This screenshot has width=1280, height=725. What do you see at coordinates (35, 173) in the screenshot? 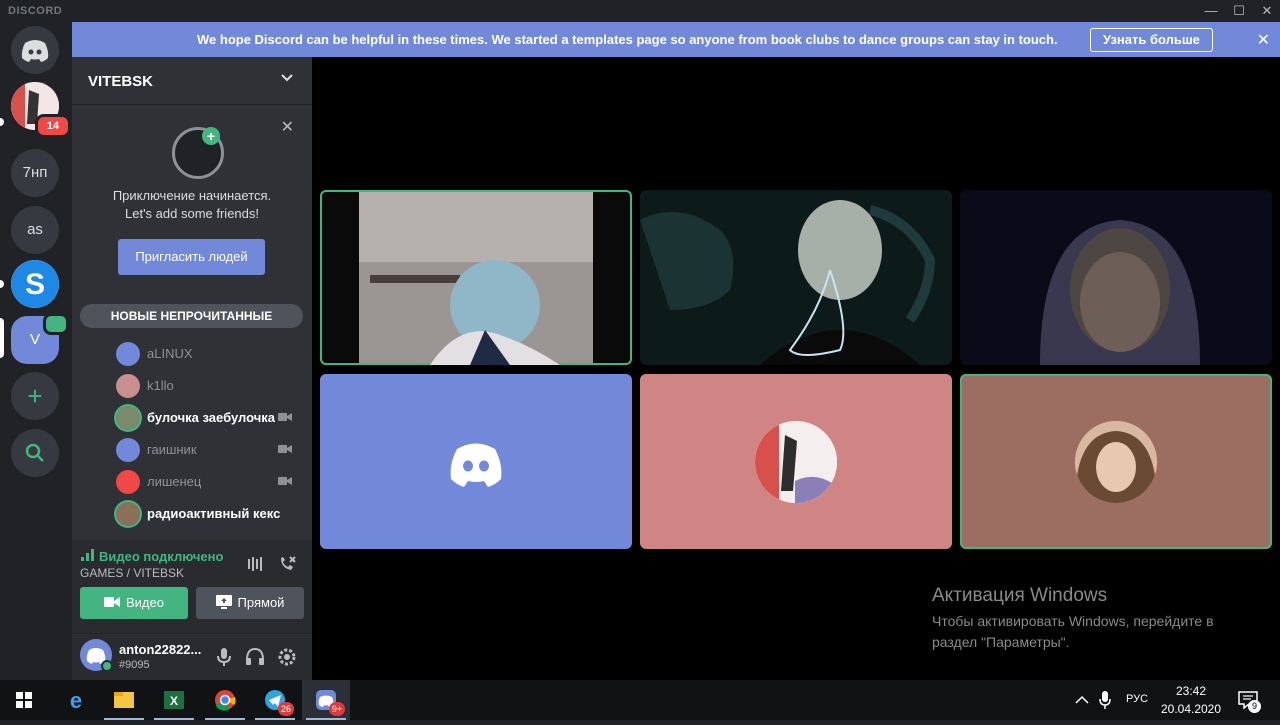
I see `server-7np: 7нп` at bounding box center [35, 173].